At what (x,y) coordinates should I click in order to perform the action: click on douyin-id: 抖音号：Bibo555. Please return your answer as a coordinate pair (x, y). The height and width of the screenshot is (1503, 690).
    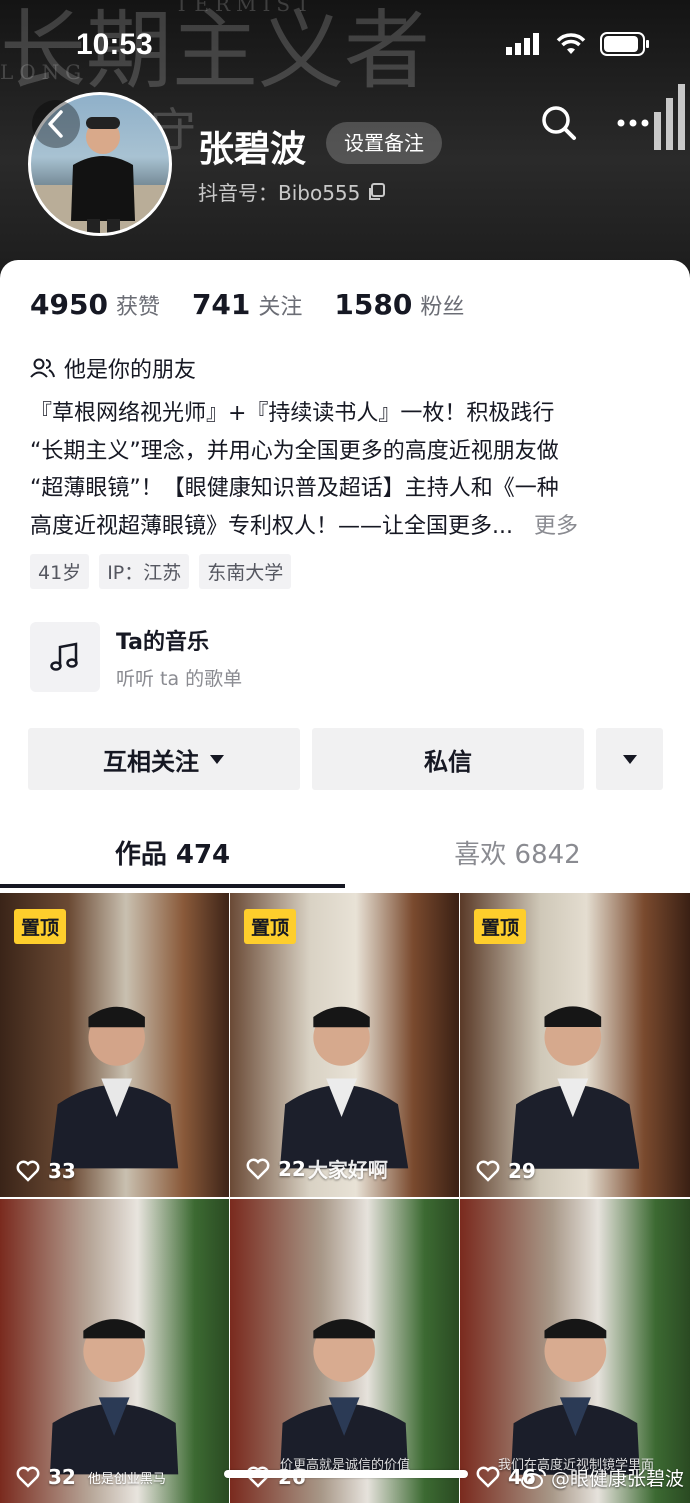
    Looking at the image, I should click on (292, 191).